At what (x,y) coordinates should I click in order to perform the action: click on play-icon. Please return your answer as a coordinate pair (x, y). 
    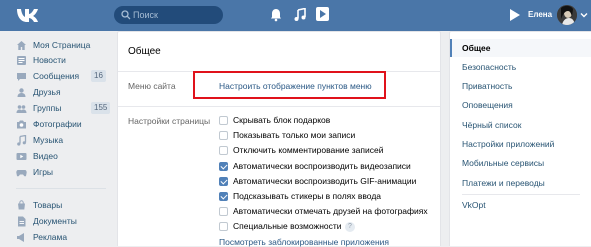
    Looking at the image, I should click on (323, 14).